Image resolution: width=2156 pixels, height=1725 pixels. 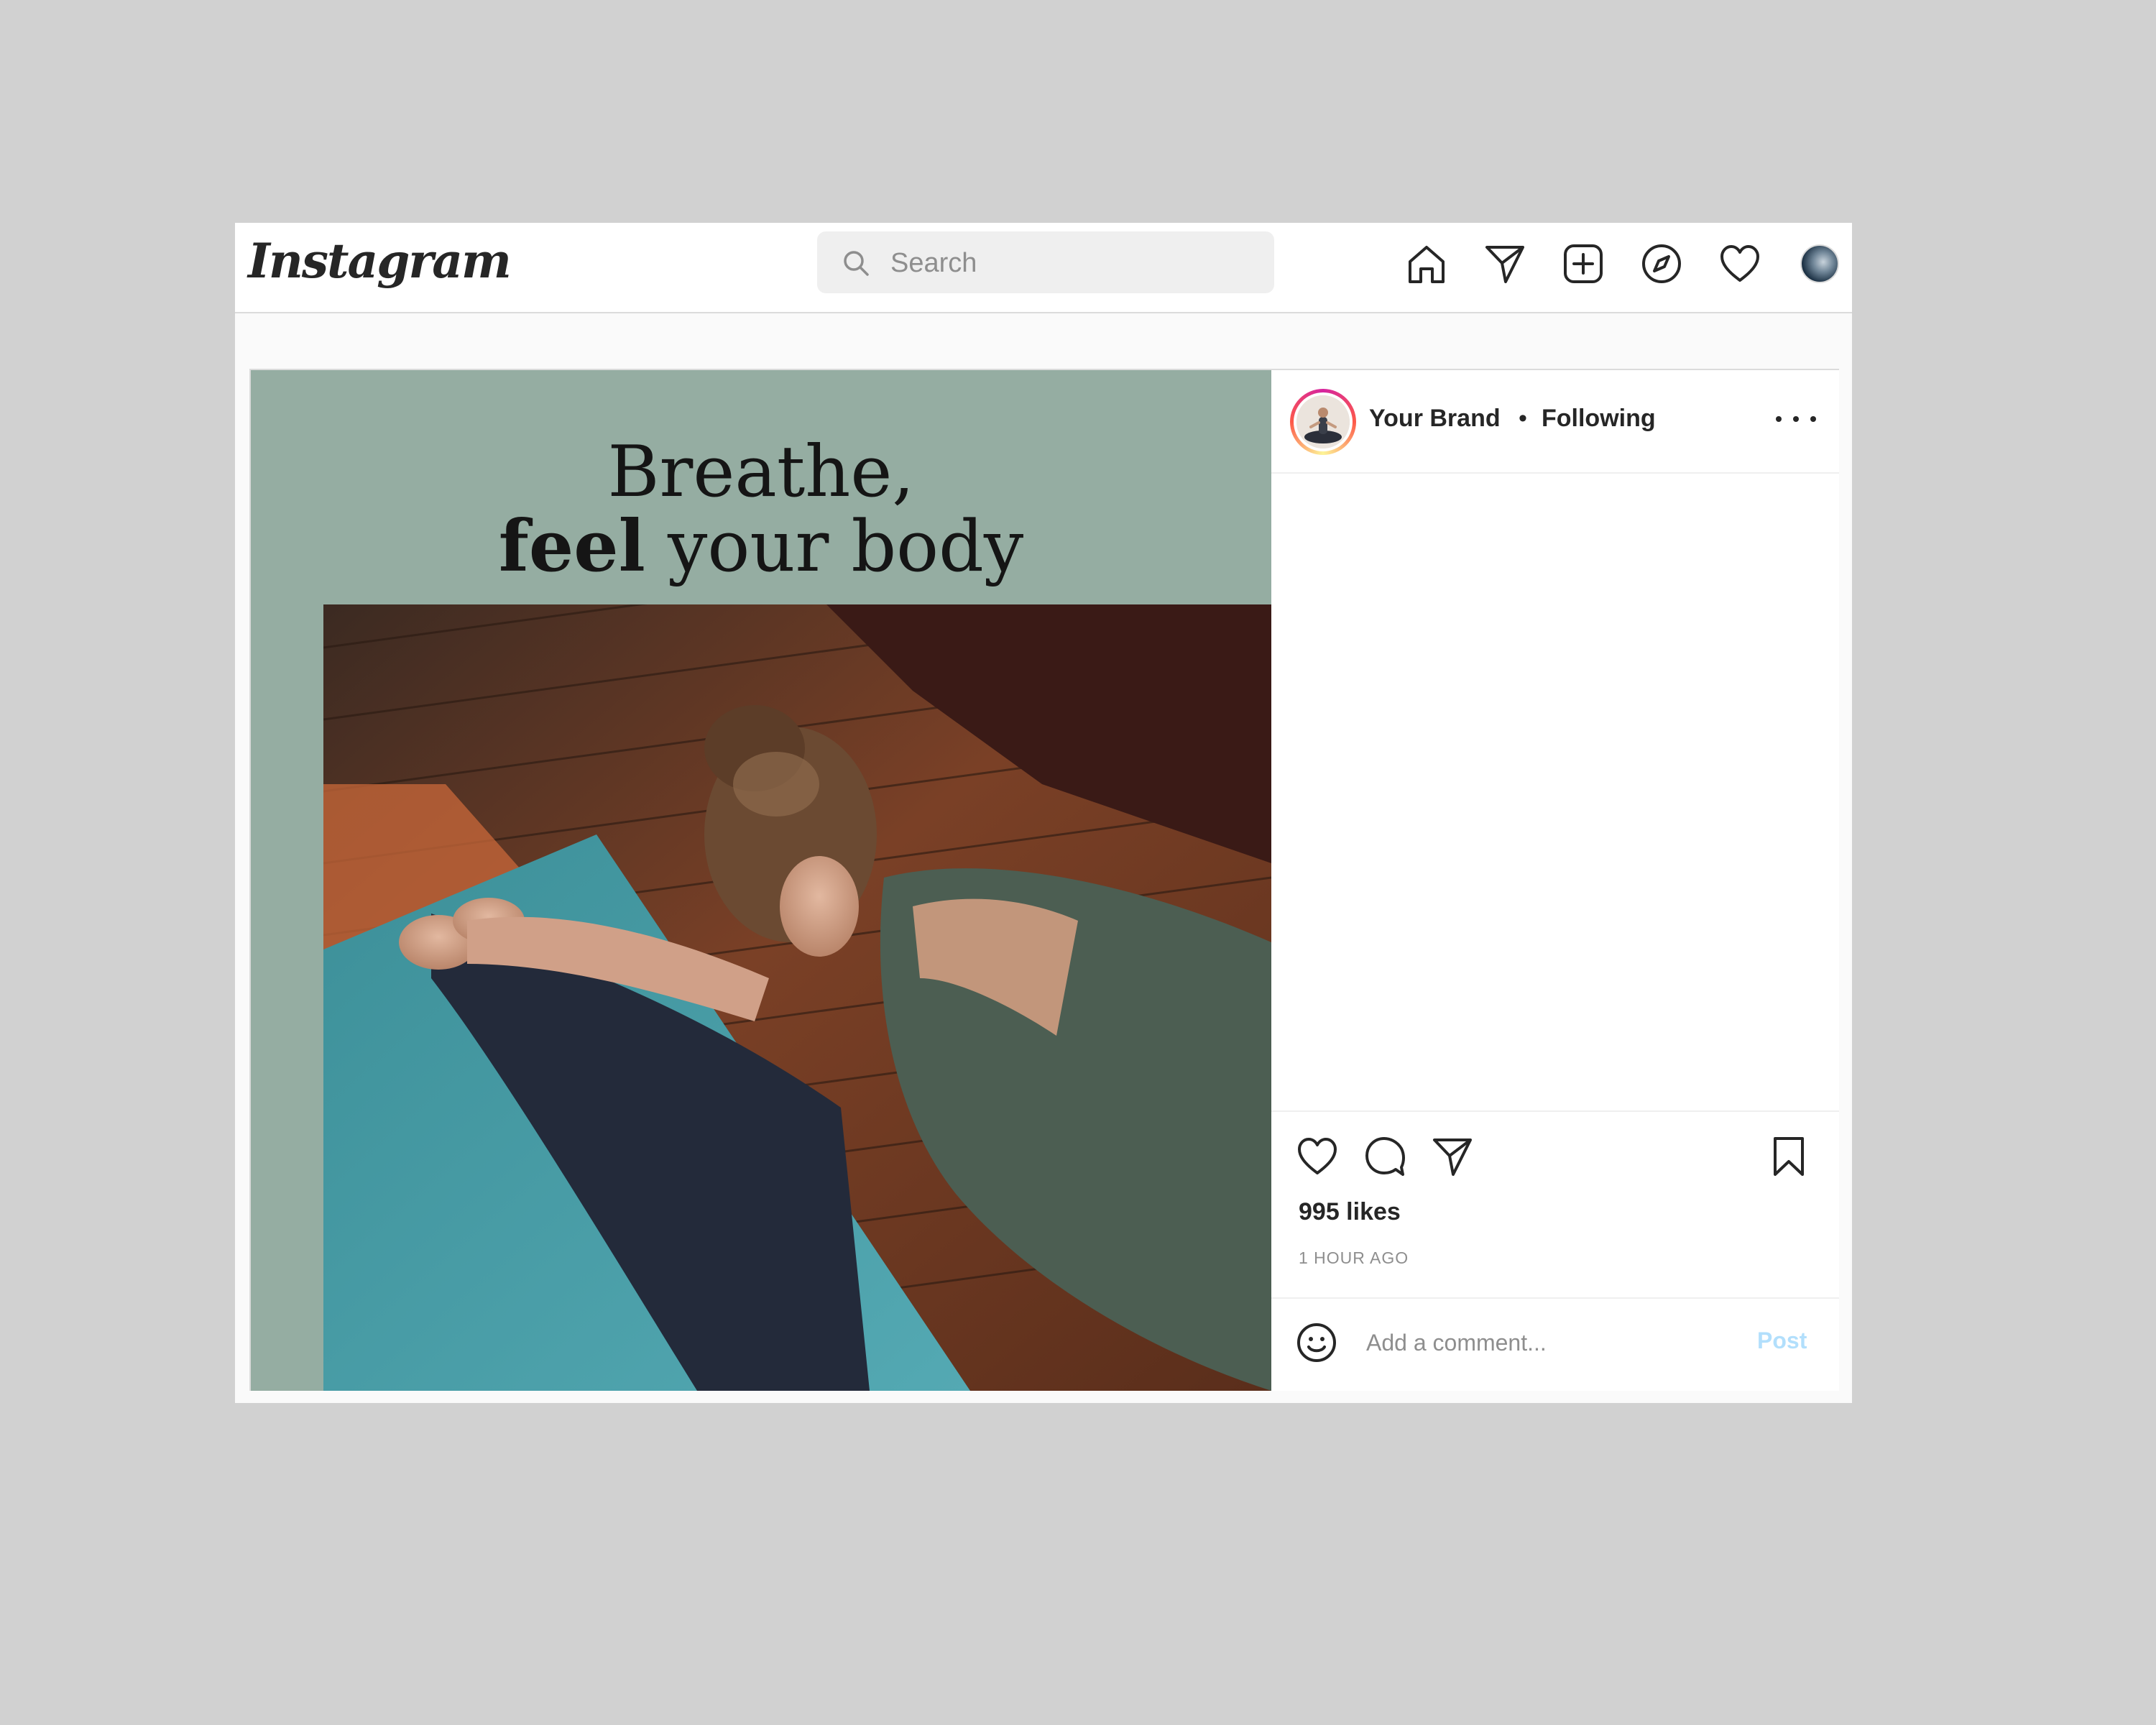 What do you see at coordinates (834, 547) in the screenshot?
I see `headline-rest: your body` at bounding box center [834, 547].